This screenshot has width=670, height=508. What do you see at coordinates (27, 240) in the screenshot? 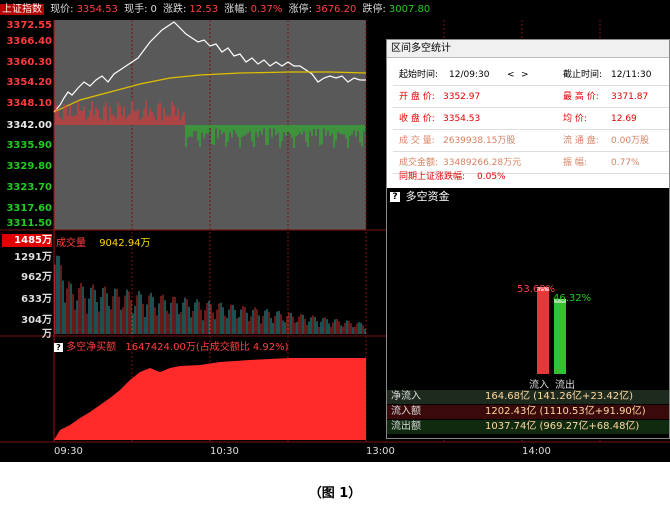
I see `volume-max-badge: 1485万` at bounding box center [27, 240].